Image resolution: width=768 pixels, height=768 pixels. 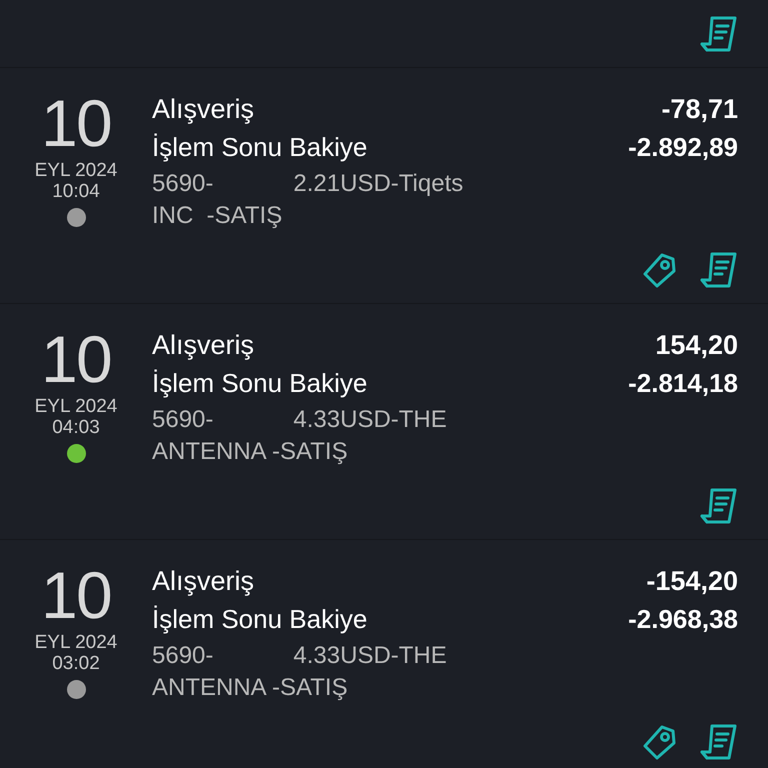 I want to click on balance-amount: -2.814,18, so click(x=683, y=383).